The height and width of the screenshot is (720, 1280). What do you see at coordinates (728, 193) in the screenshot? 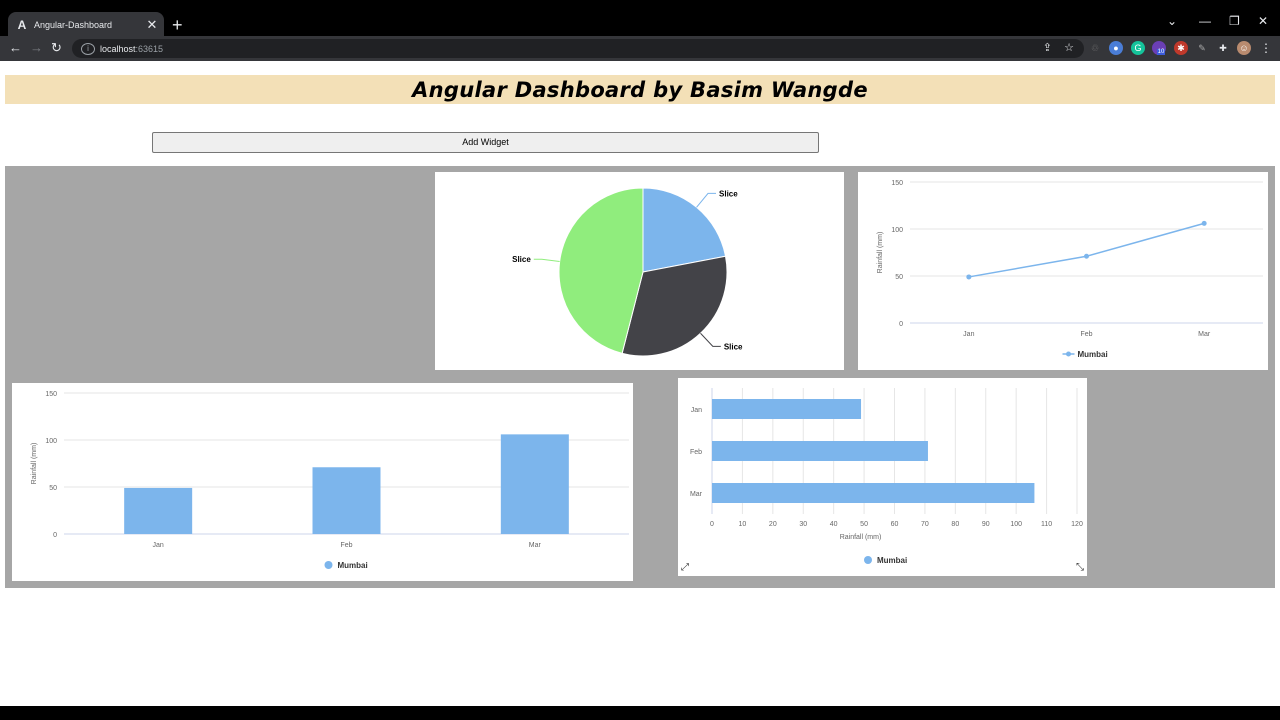
I see `pie-label-1: Slice` at bounding box center [728, 193].